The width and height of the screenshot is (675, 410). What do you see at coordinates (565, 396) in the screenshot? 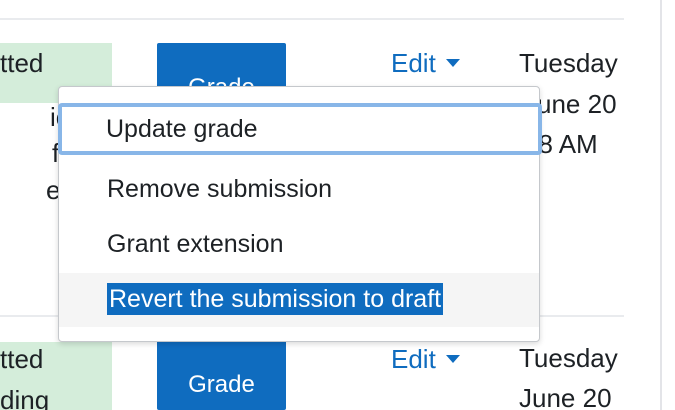
I see `date-line: June 20` at bounding box center [565, 396].